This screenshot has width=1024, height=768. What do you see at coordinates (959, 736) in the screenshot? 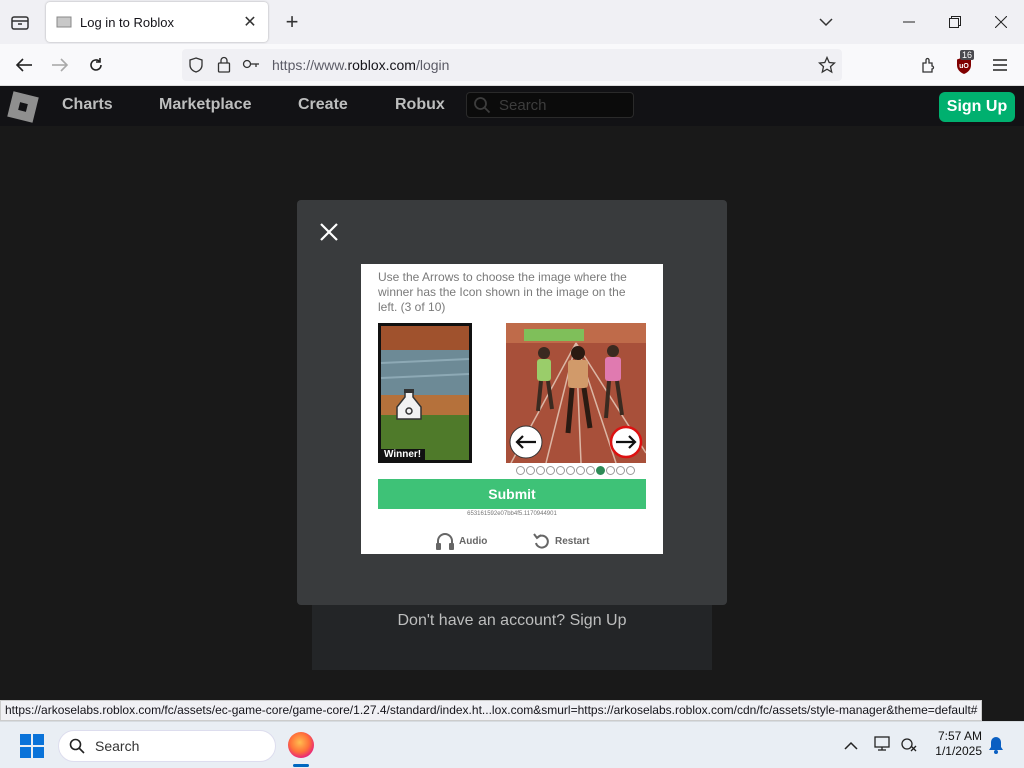
I see `clock-time: 7:57 AM` at bounding box center [959, 736].